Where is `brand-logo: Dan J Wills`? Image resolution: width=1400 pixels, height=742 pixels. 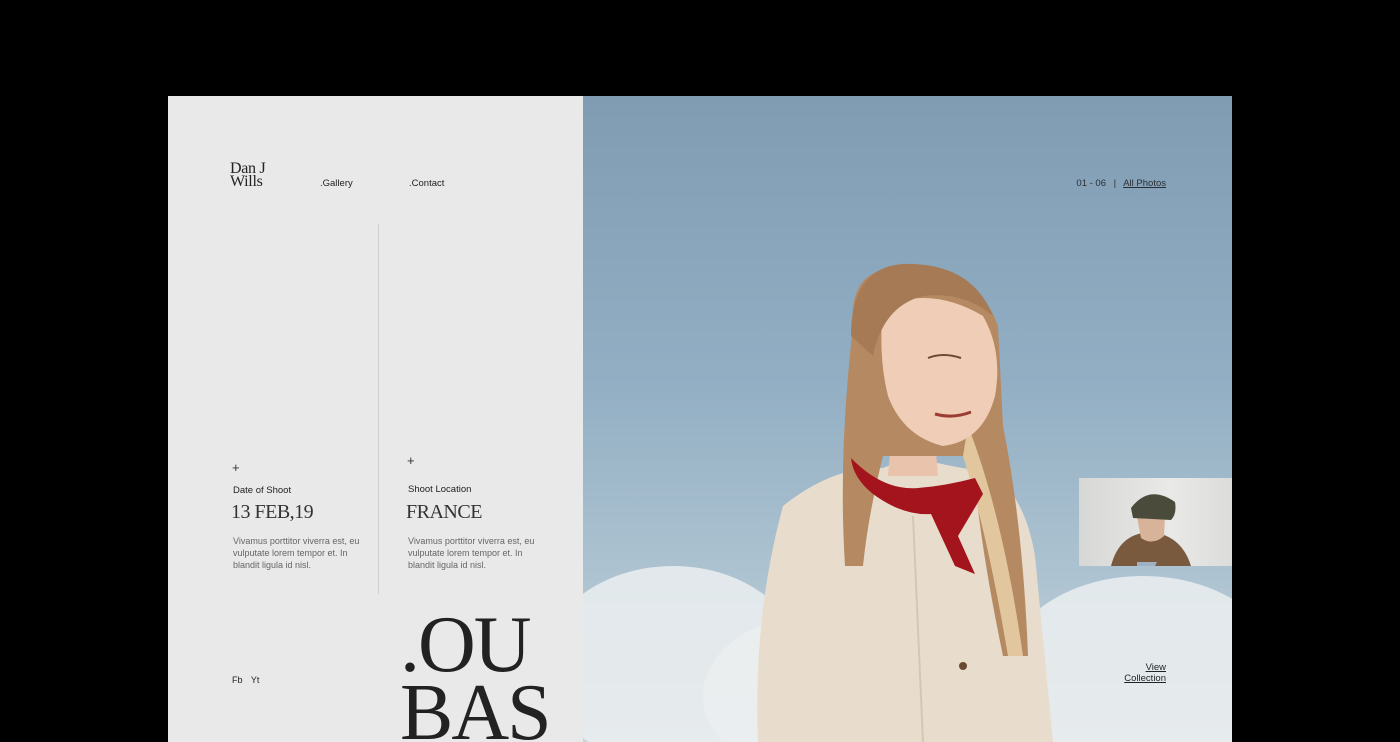
brand-logo: Dan J Wills is located at coordinates (248, 175).